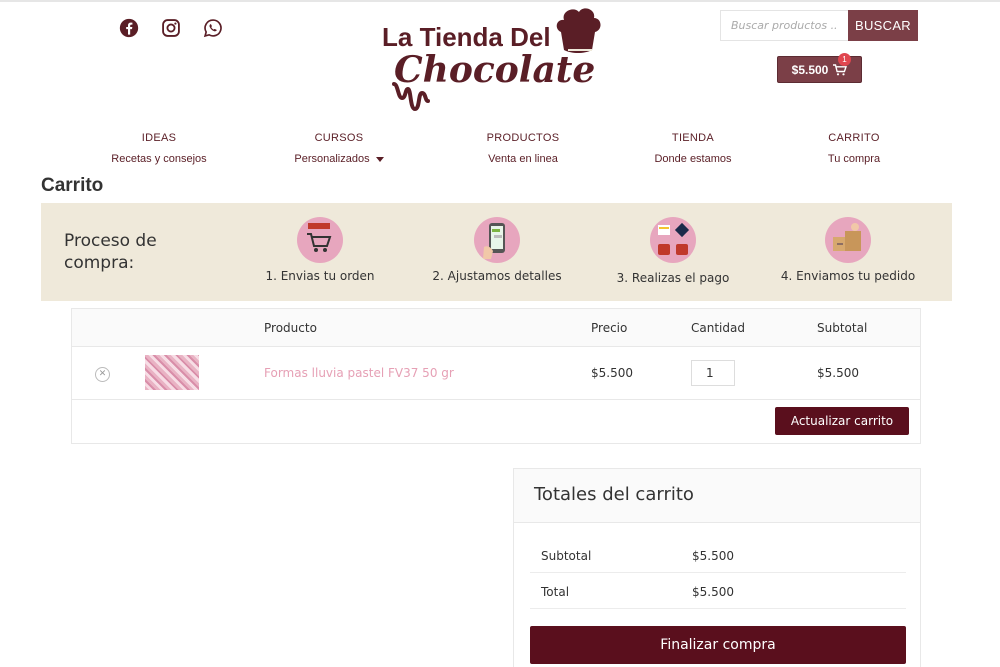 Image resolution: width=1000 pixels, height=667 pixels. I want to click on instagram-icon, so click(171, 28).